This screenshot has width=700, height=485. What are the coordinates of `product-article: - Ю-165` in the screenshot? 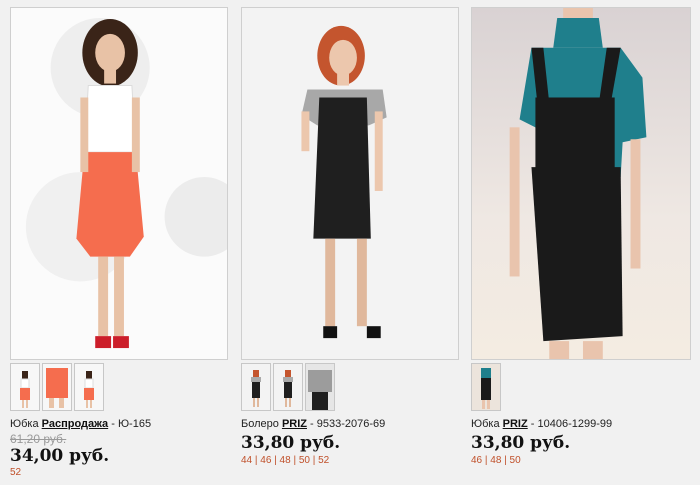 It's located at (130, 424).